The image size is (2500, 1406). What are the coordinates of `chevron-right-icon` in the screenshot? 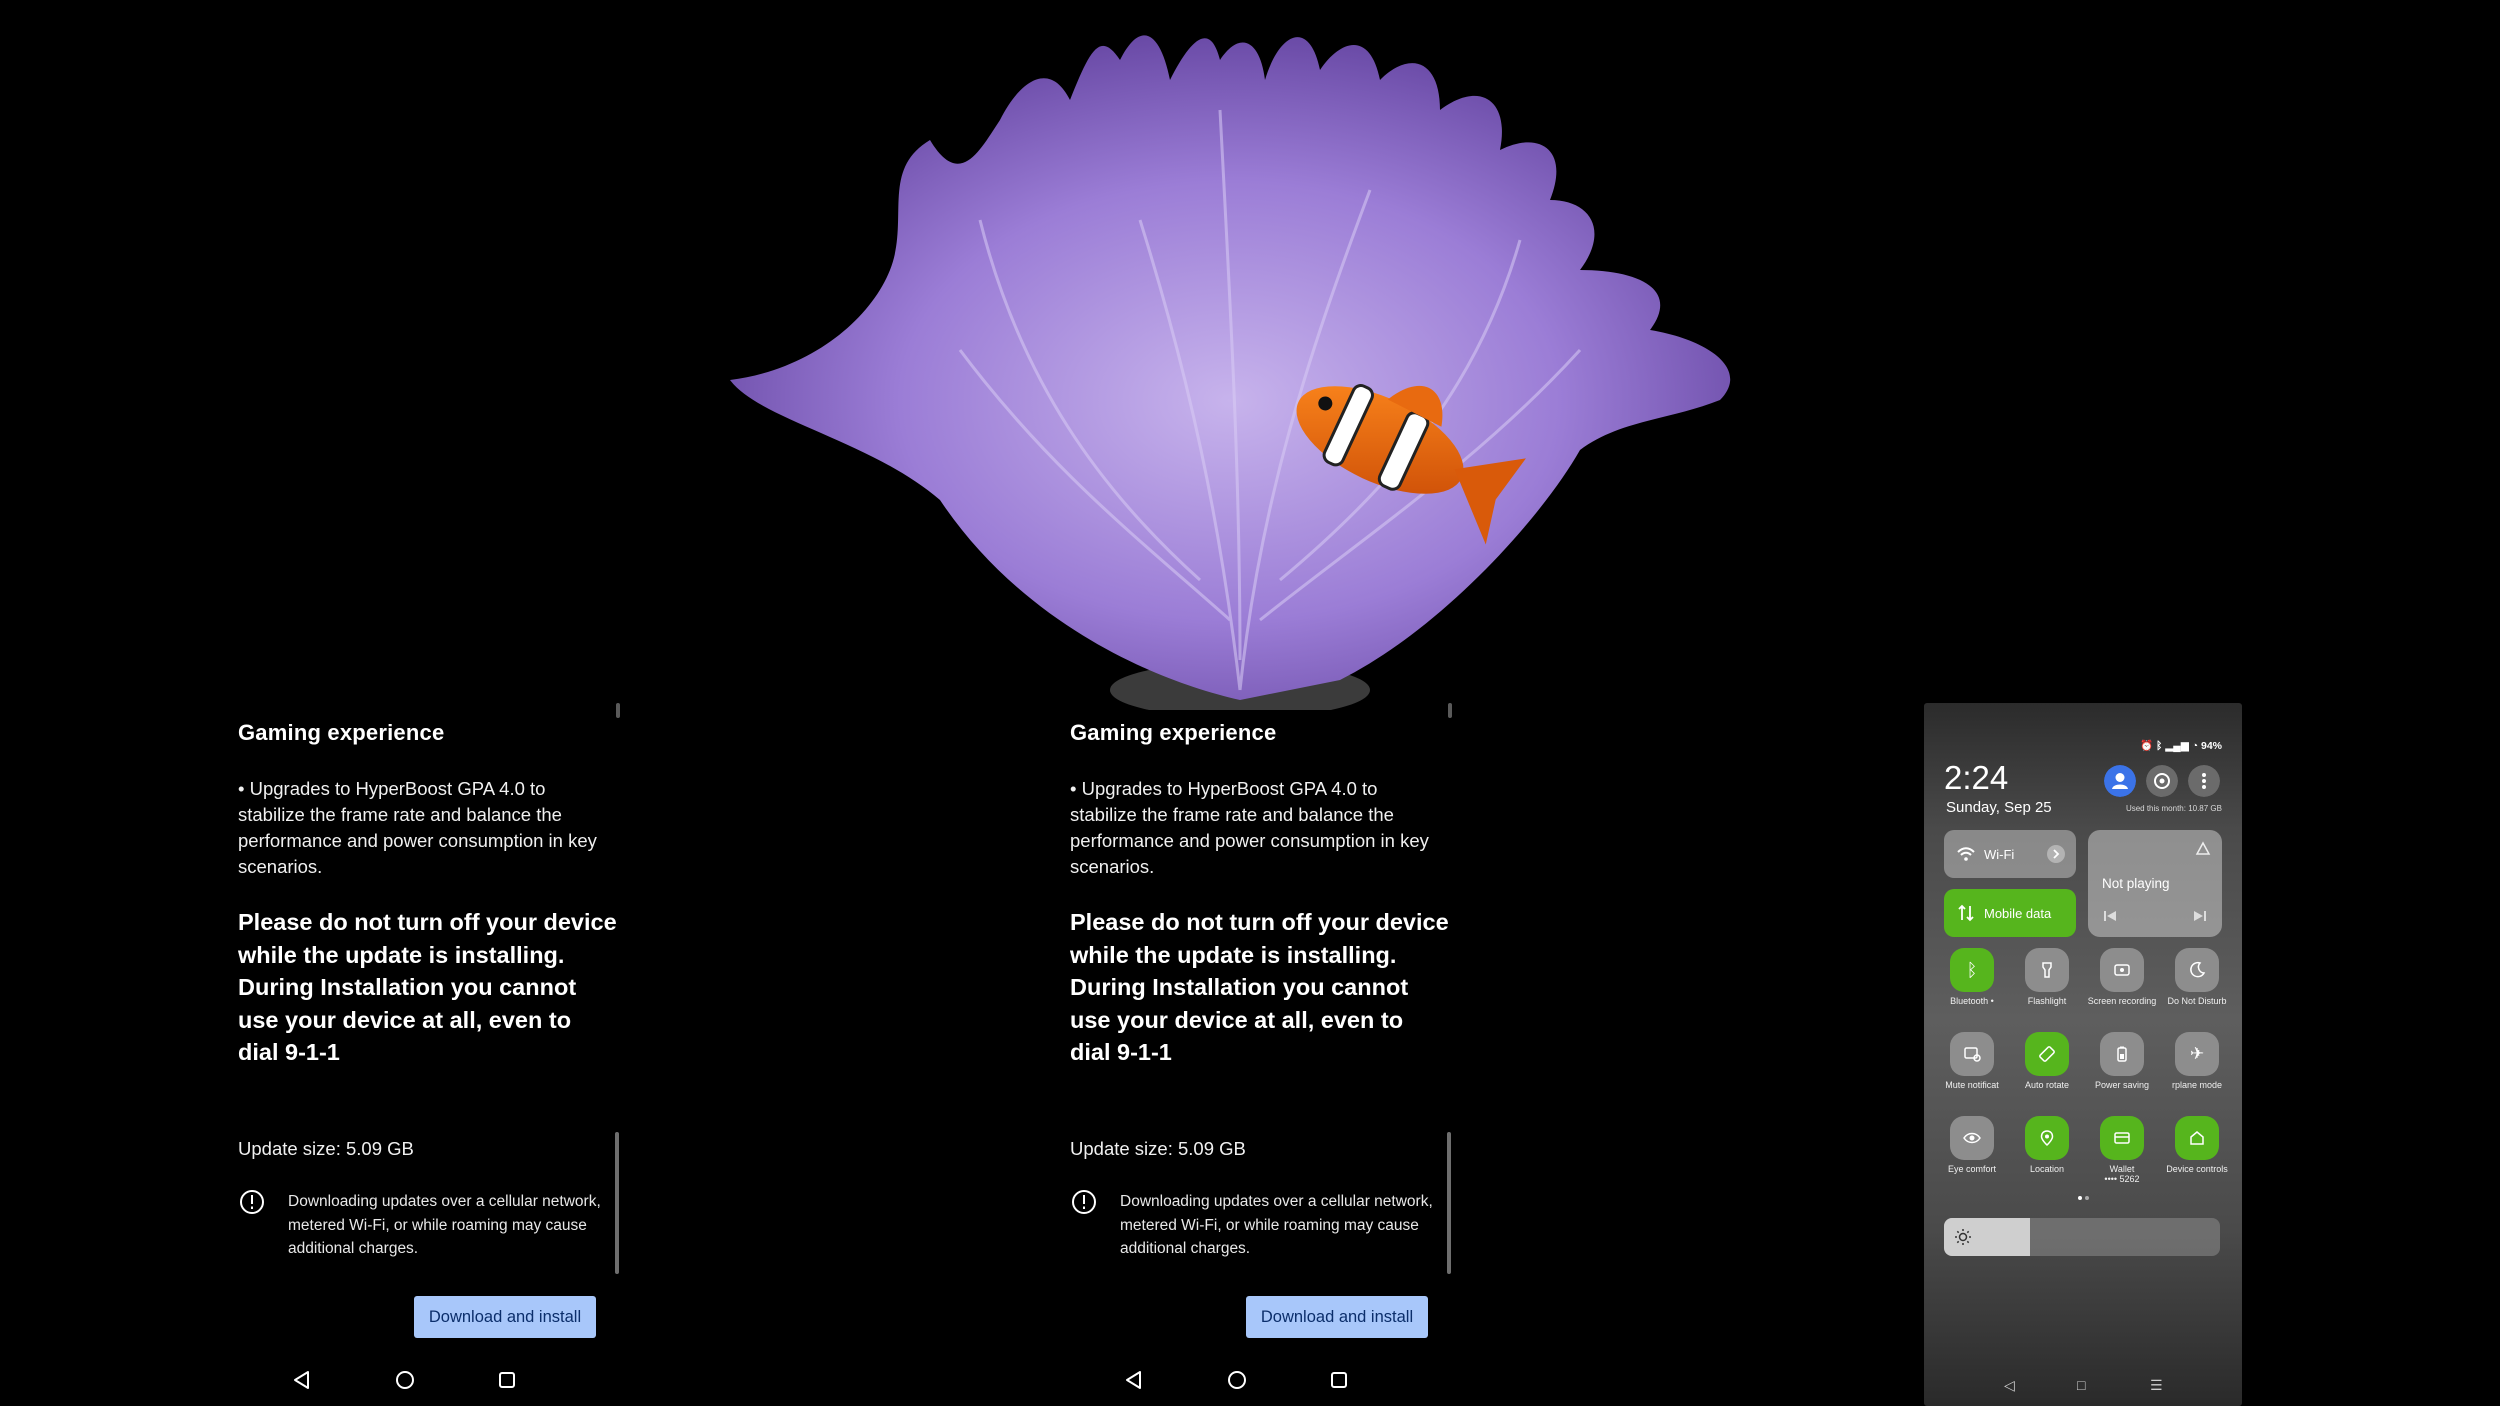 It's located at (2056, 854).